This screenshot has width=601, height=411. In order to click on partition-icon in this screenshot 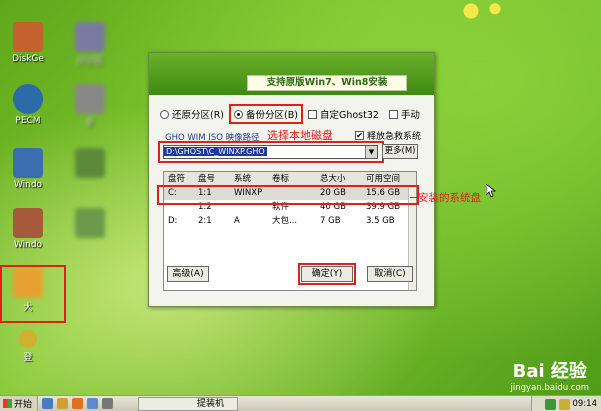, I will do `click(90, 37)`.